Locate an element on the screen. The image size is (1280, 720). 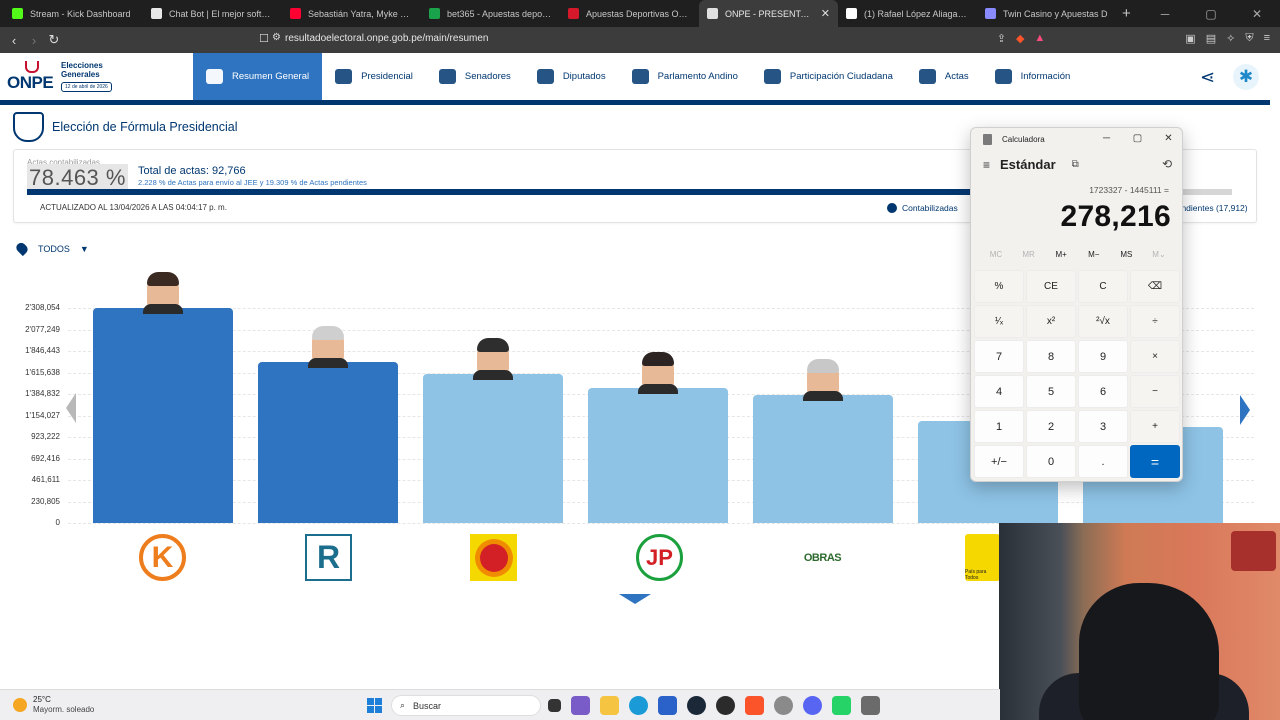
calc-key: 1 is located at coordinates (999, 426).